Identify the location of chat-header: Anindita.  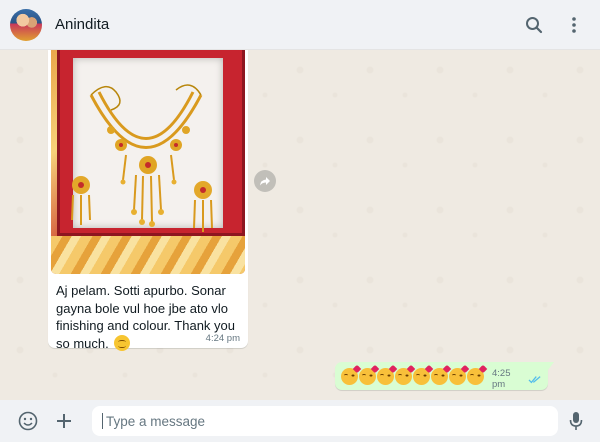
(300, 25).